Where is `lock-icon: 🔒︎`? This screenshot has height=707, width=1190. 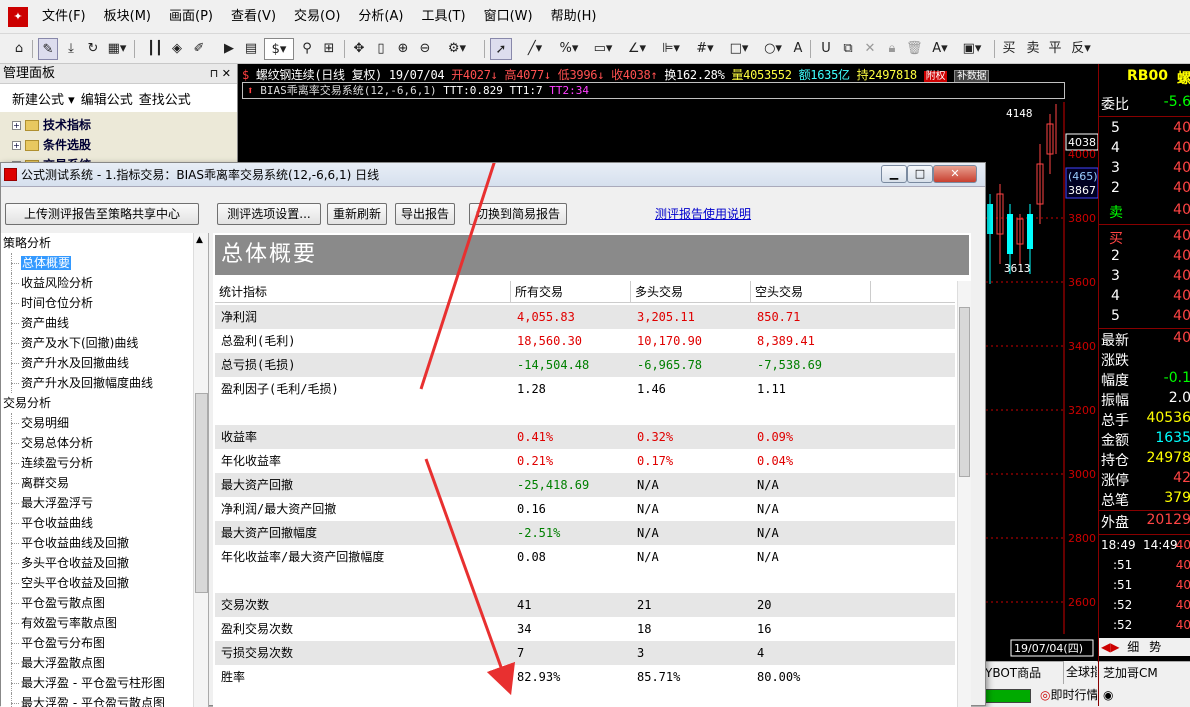 lock-icon: 🔒︎ is located at coordinates (892, 49).